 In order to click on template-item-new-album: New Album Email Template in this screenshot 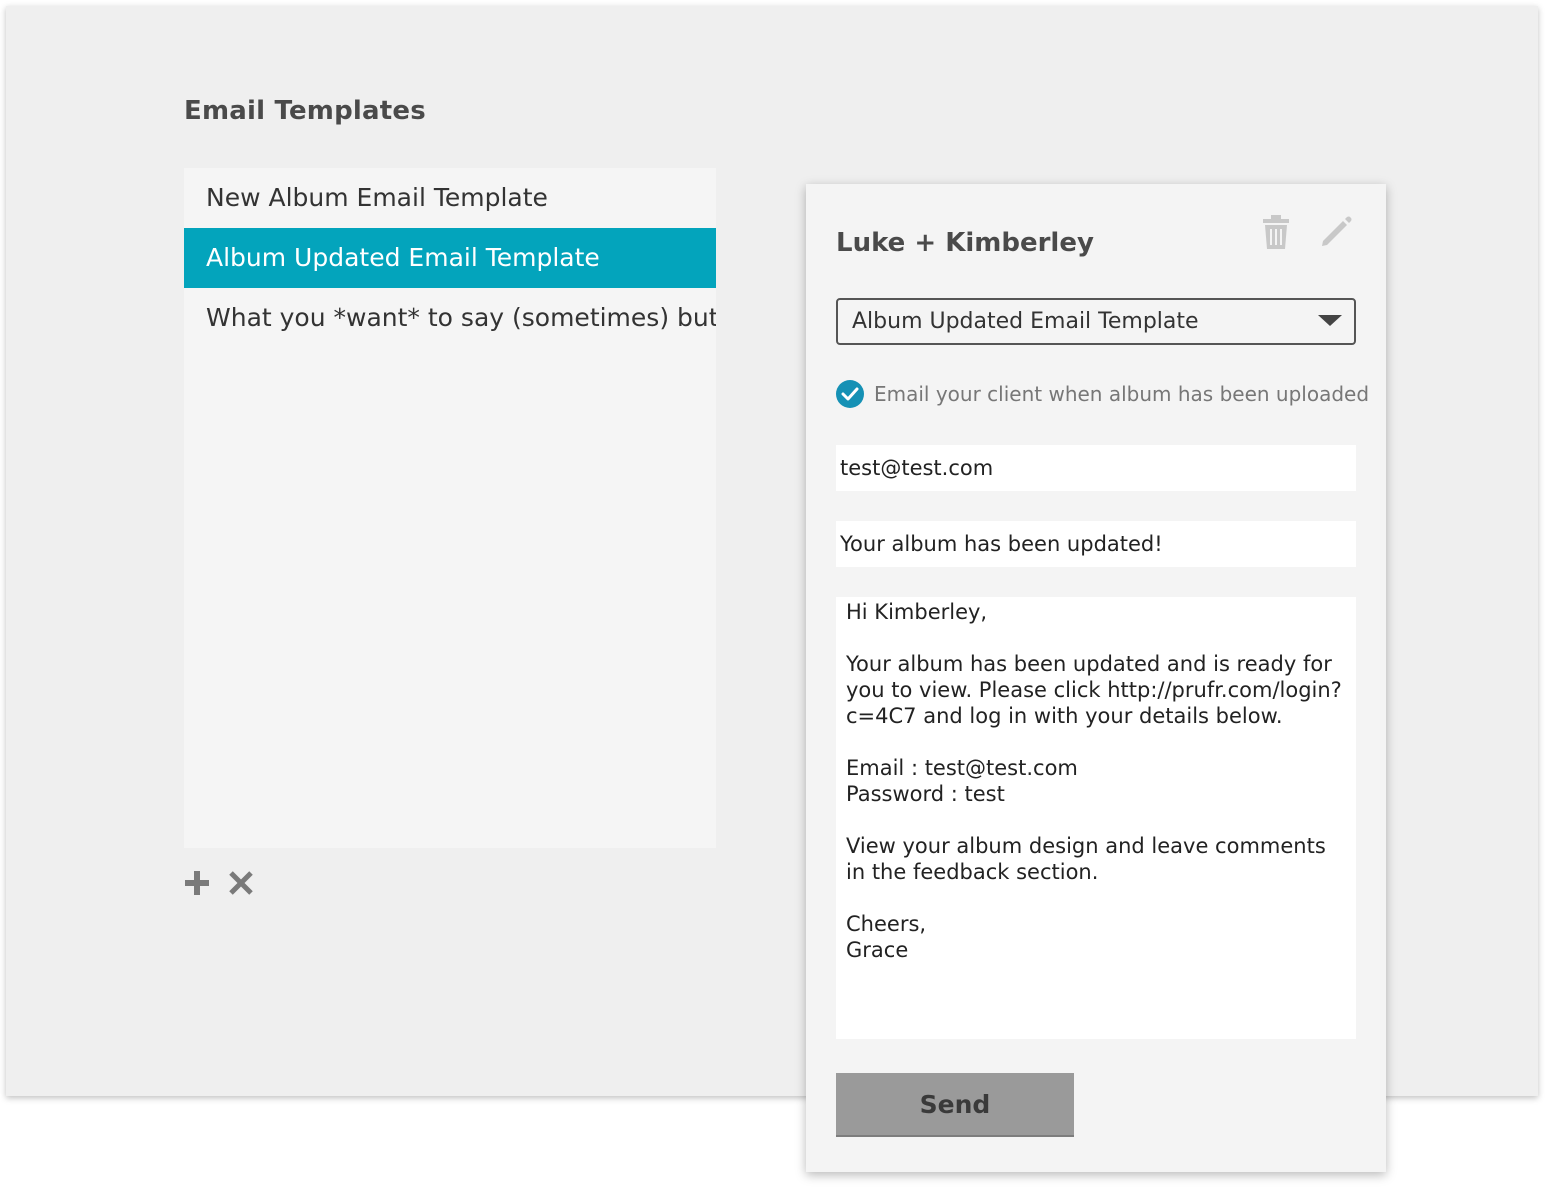, I will do `click(450, 198)`.